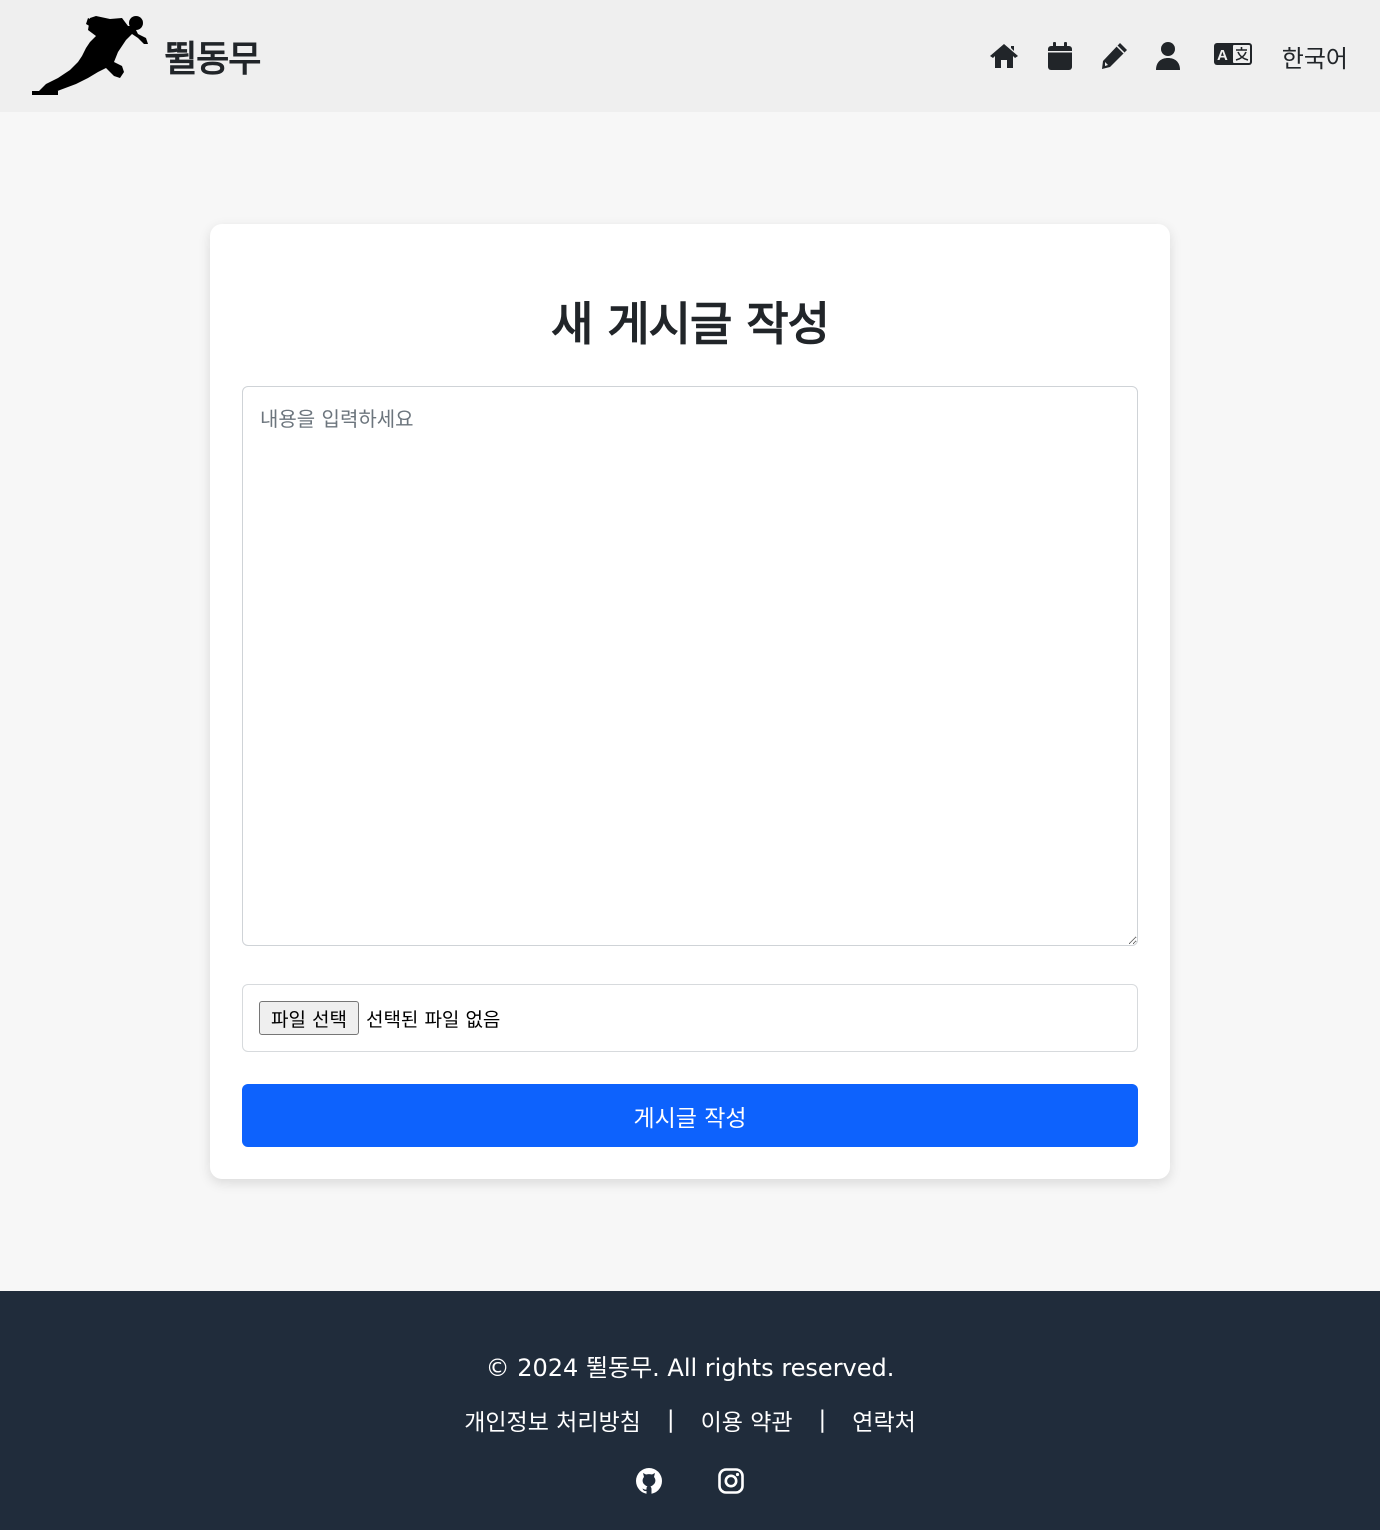 The width and height of the screenshot is (1380, 1530). I want to click on site-header: 뛸동무 A 한국어, so click(690, 56).